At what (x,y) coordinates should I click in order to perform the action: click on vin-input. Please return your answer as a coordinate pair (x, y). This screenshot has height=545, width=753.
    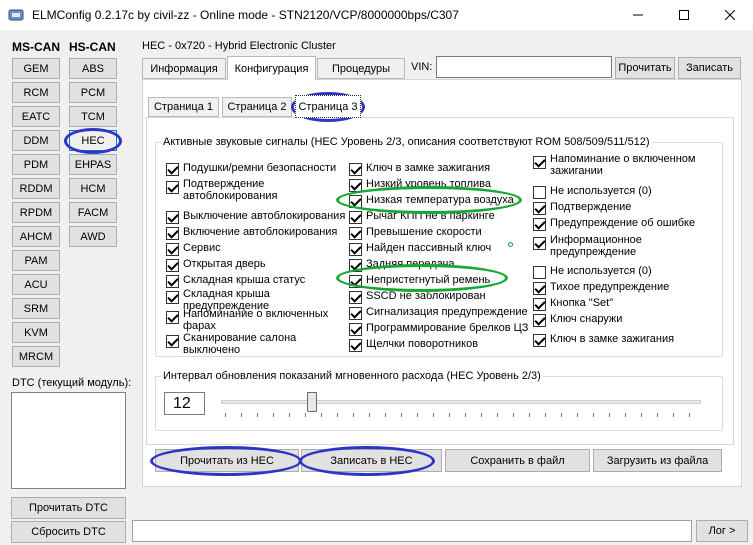
    Looking at the image, I should click on (524, 67).